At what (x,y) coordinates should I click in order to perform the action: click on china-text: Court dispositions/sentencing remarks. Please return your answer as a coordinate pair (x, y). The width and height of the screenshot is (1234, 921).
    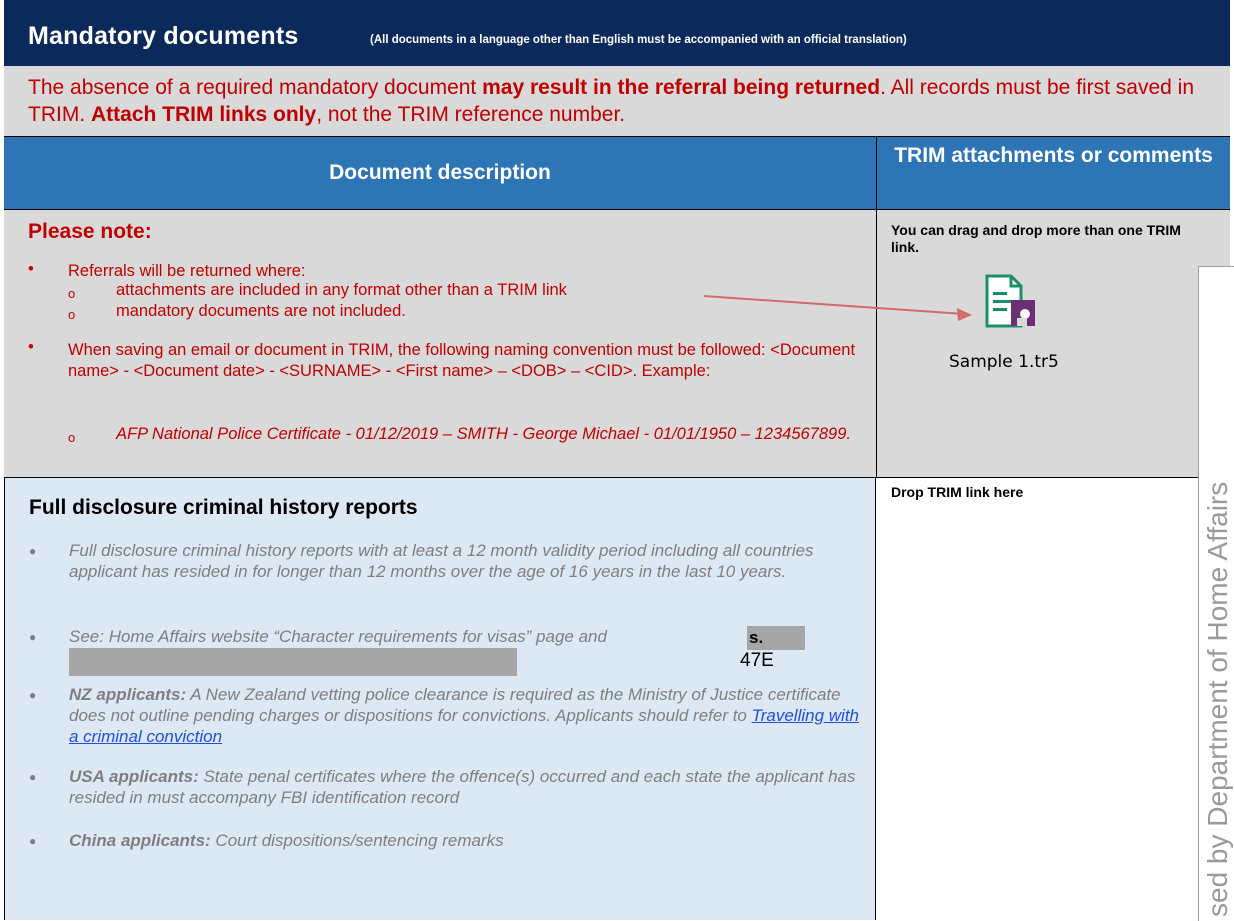
    Looking at the image, I should click on (357, 840).